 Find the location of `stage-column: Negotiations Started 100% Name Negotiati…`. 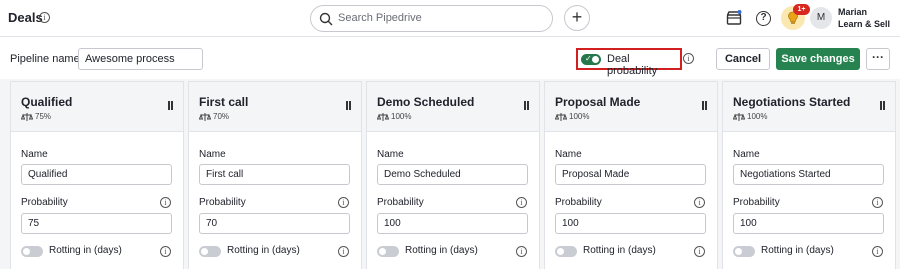

stage-column: Negotiations Started 100% Name Negotiati… is located at coordinates (809, 175).